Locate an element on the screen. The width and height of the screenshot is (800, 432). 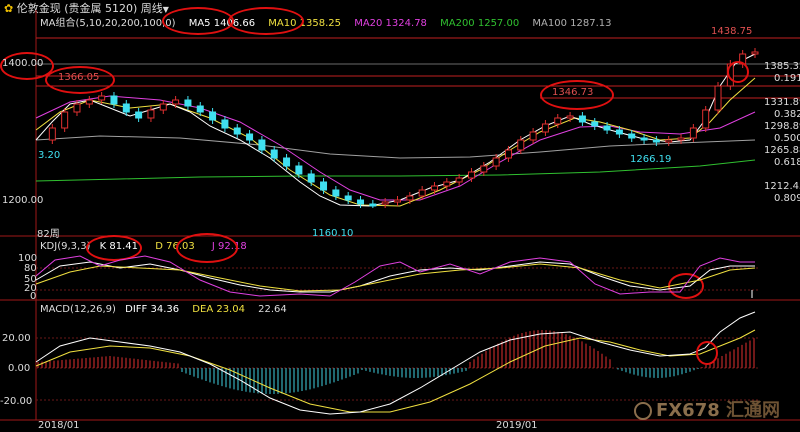
watermark: FX678 汇通网 is located at coordinates (707, 409).